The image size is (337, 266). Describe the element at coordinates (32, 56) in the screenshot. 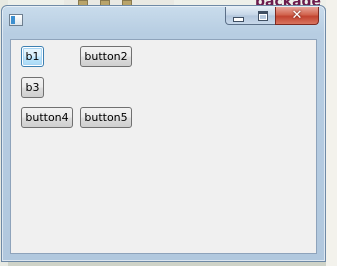

I see `b1-button: b1` at that location.